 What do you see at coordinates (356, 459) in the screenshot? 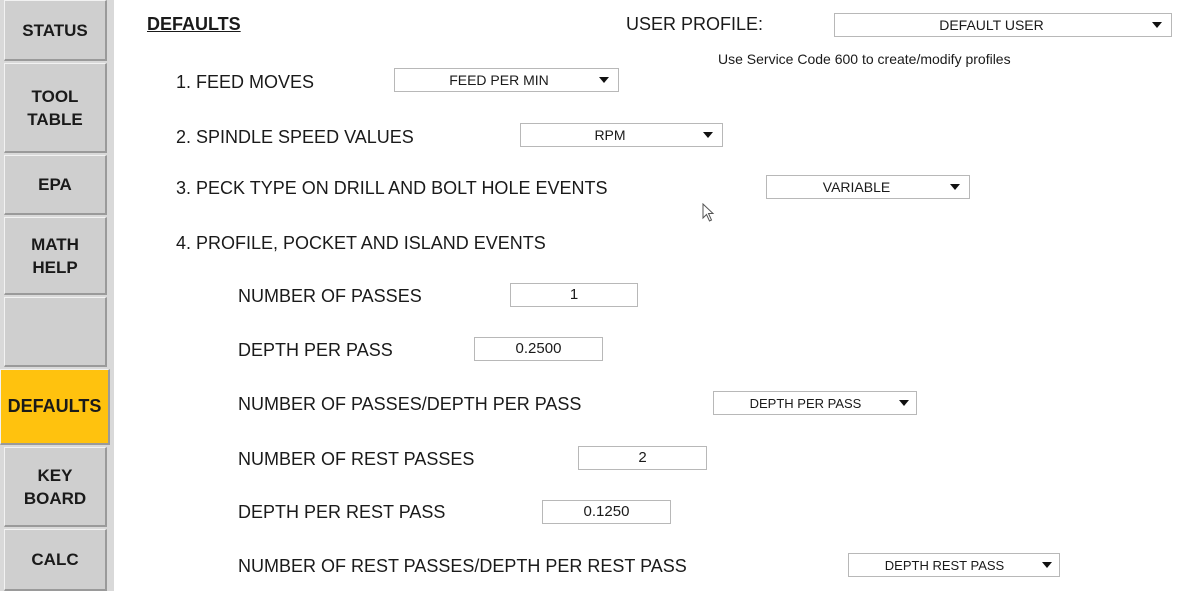
I see `rest-passes-label: NUMBER OF REST PASSES` at bounding box center [356, 459].